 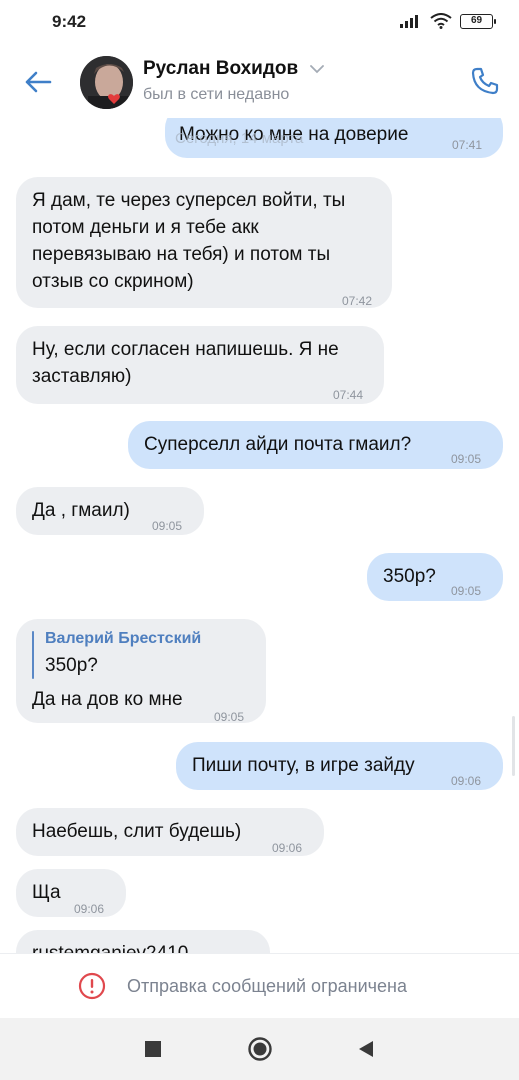 I want to click on status-icons: 69, so click(x=448, y=21).